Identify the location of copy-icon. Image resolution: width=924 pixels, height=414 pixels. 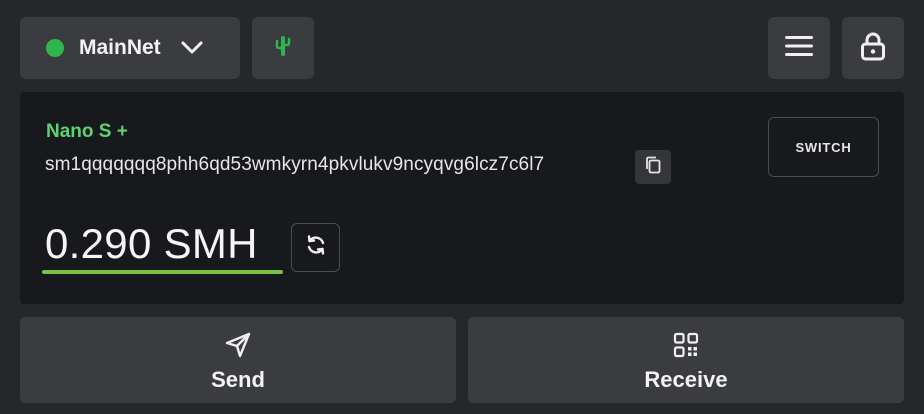
(653, 167).